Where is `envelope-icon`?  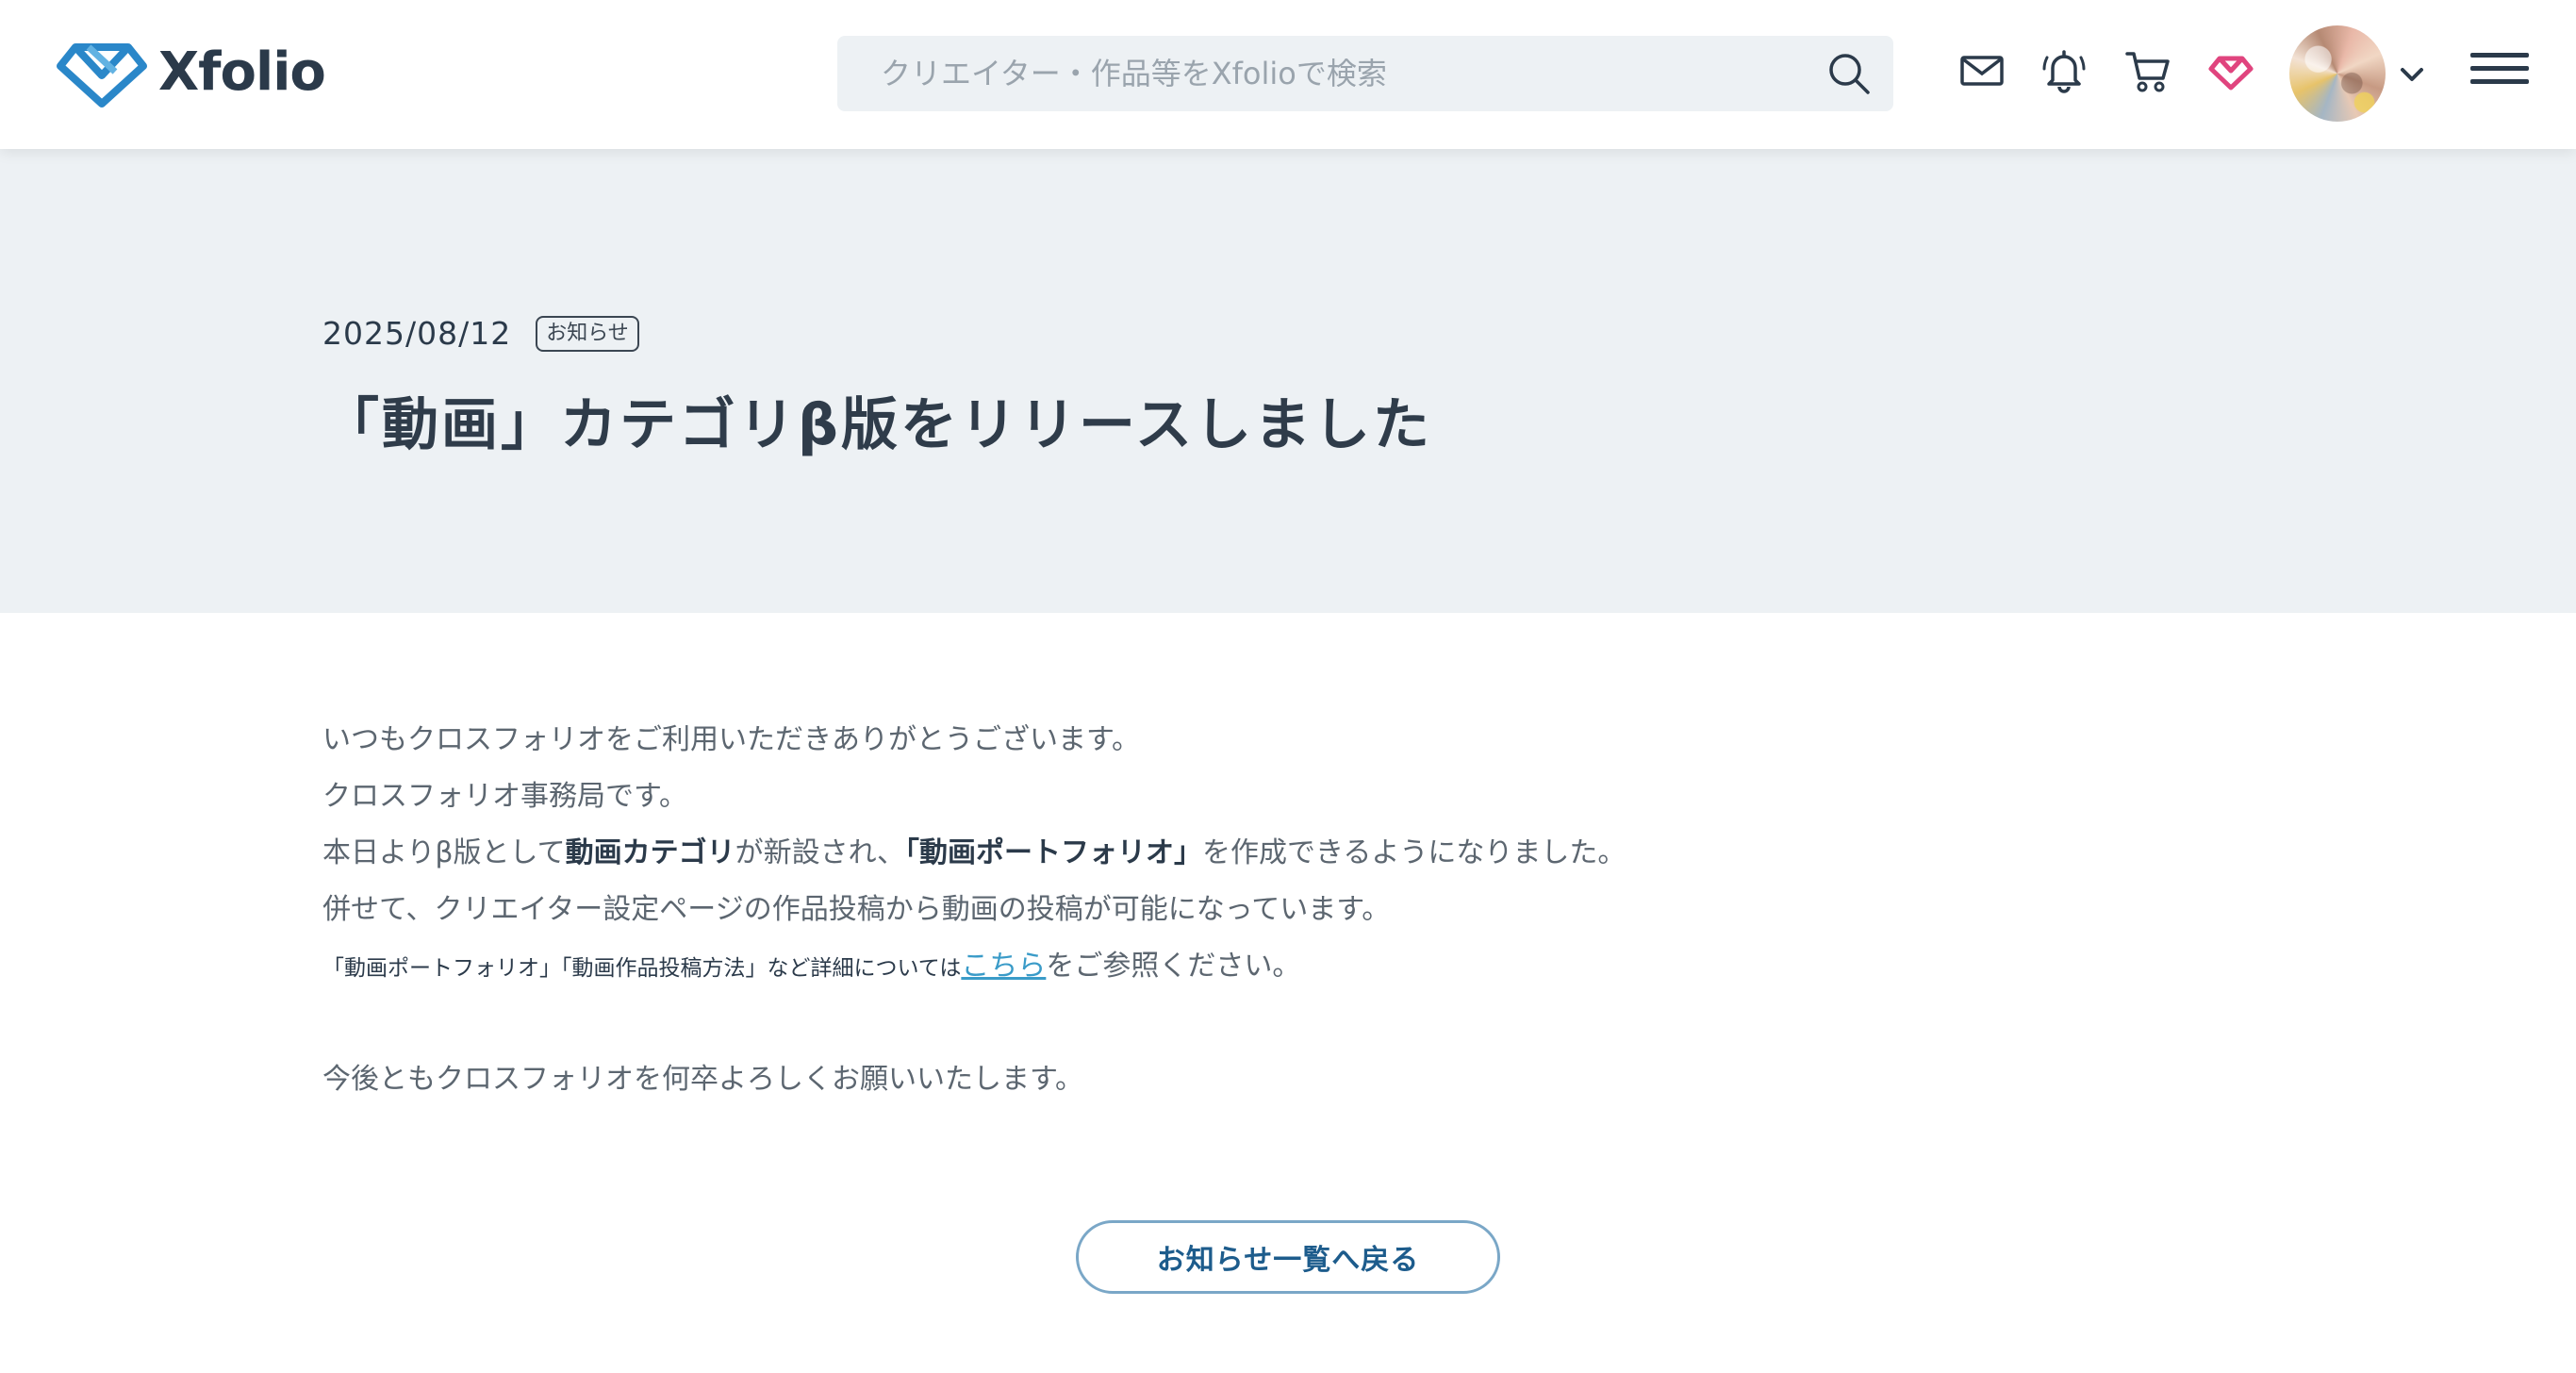 envelope-icon is located at coordinates (1981, 70).